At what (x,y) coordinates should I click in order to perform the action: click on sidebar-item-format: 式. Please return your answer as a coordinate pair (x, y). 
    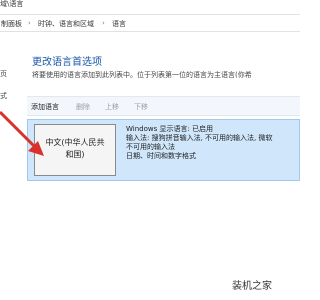
    Looking at the image, I should click on (3, 96).